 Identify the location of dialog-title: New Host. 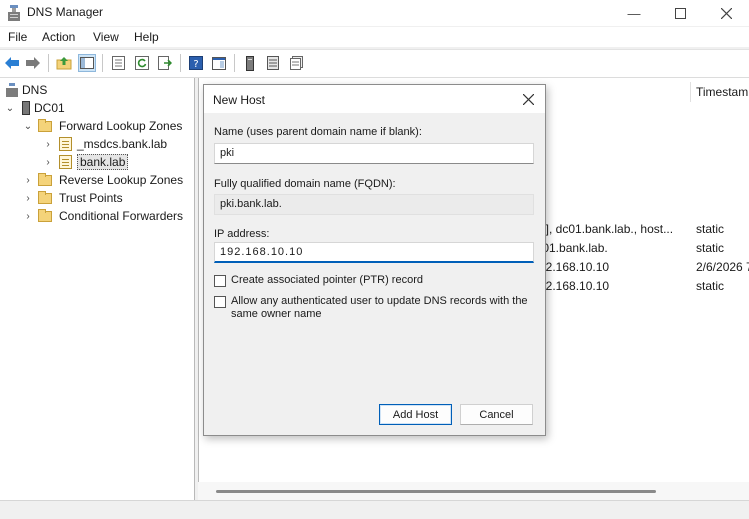
(239, 100).